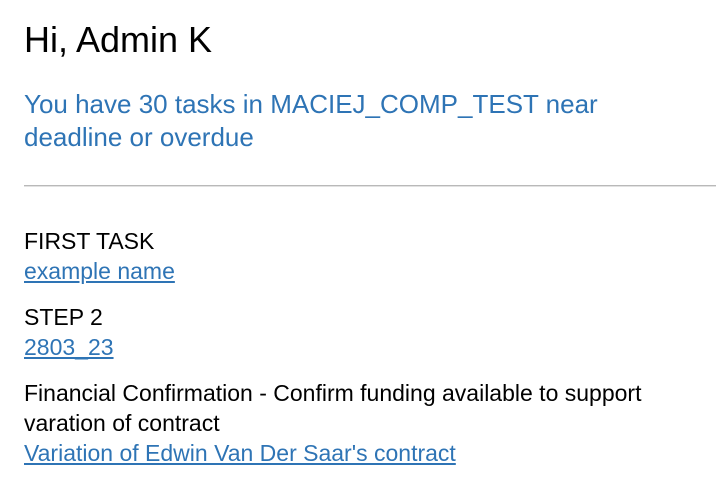  I want to click on task-item-step-2: STEP 2 2803_23, so click(367, 332).